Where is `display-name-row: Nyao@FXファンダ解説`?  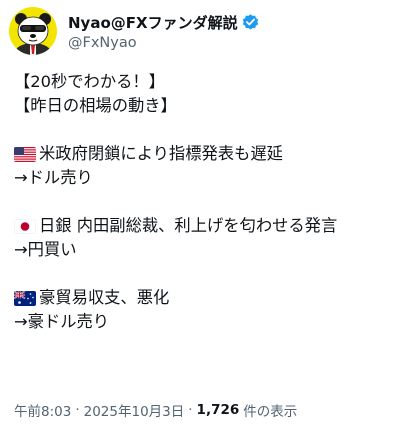
display-name-row: Nyao@FXファンダ解説 is located at coordinates (164, 23).